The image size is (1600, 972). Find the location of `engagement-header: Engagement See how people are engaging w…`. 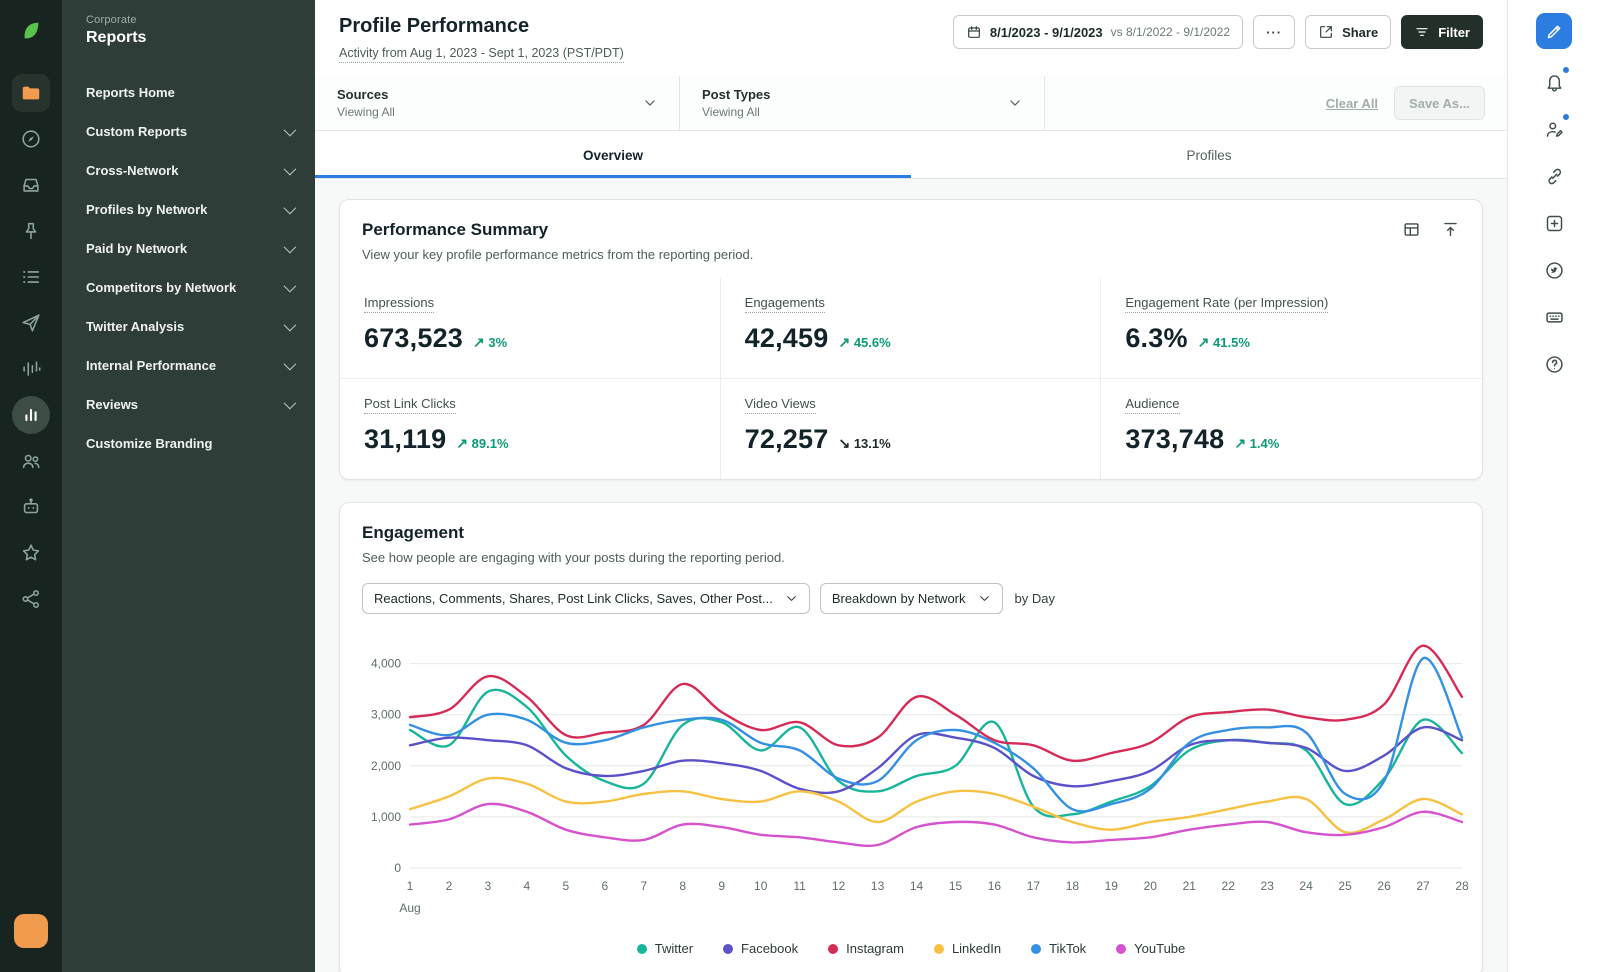

engagement-header: Engagement See how people are engaging w… is located at coordinates (911, 542).